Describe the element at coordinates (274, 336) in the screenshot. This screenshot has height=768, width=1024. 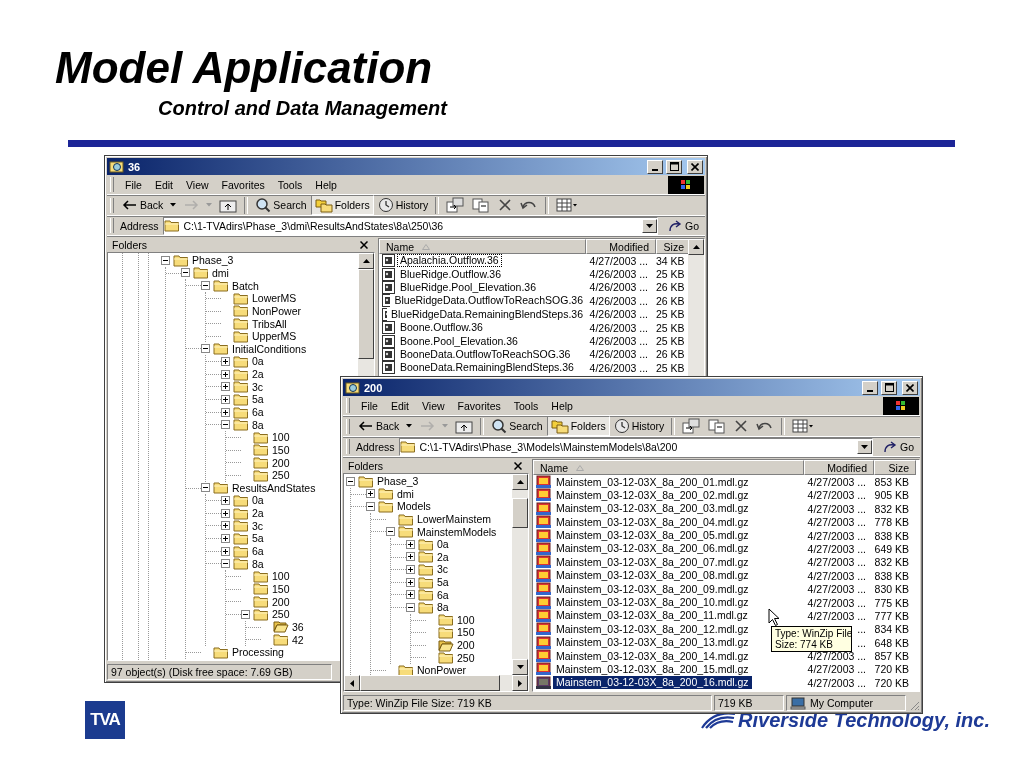
I see `folder-name: UpperMS` at that location.